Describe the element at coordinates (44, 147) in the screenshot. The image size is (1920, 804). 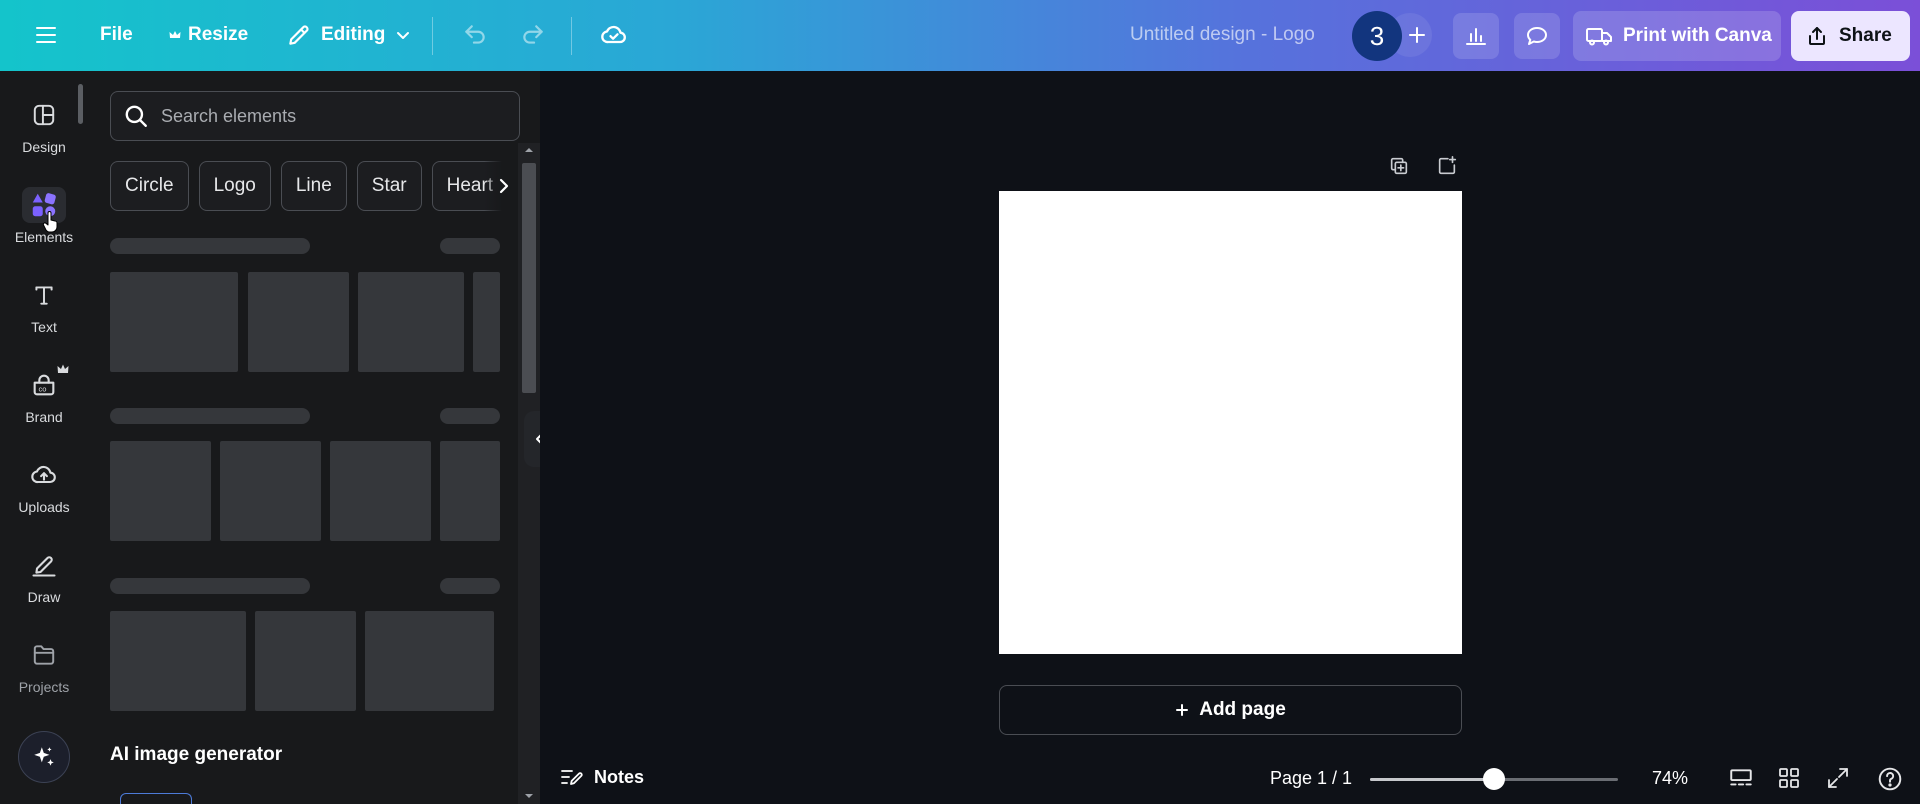
I see `rail-label: Design` at that location.